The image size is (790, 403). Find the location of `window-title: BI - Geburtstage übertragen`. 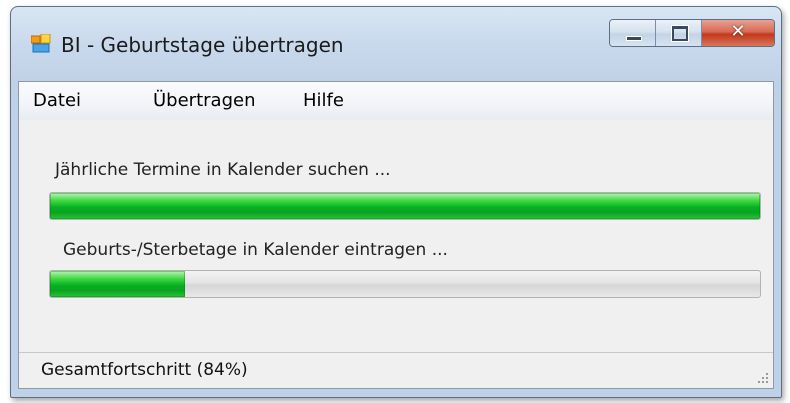

window-title: BI - Geburtstage übertragen is located at coordinates (202, 45).